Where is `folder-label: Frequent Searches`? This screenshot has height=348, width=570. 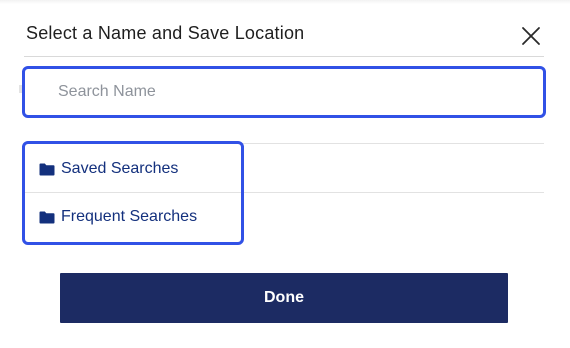 folder-label: Frequent Searches is located at coordinates (129, 216).